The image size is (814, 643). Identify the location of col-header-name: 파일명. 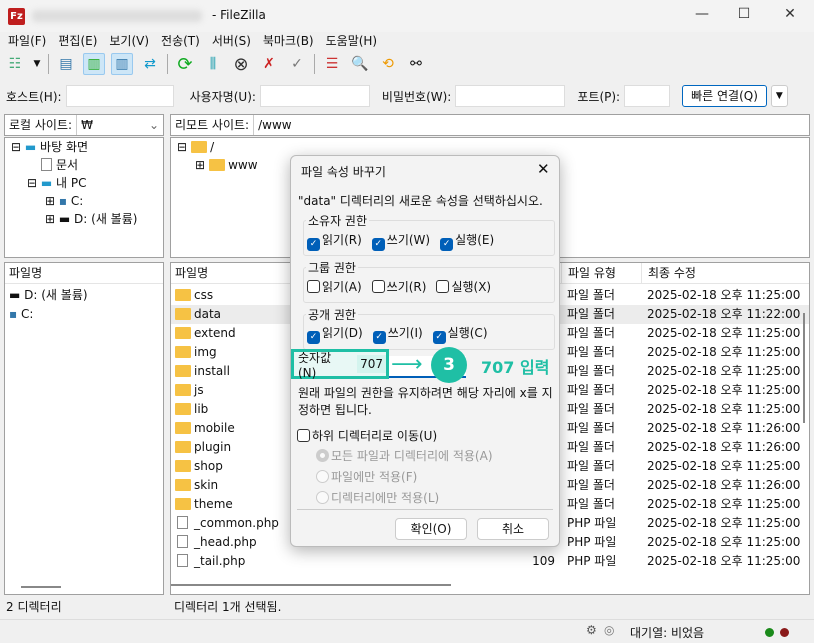
(84, 273).